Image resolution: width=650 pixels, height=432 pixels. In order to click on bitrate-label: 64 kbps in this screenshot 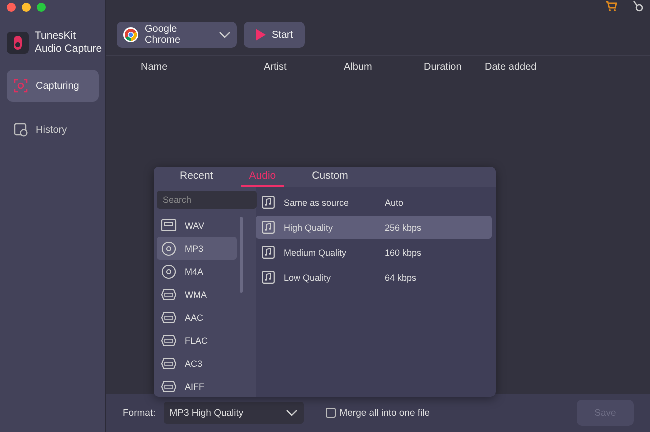, I will do `click(401, 277)`.